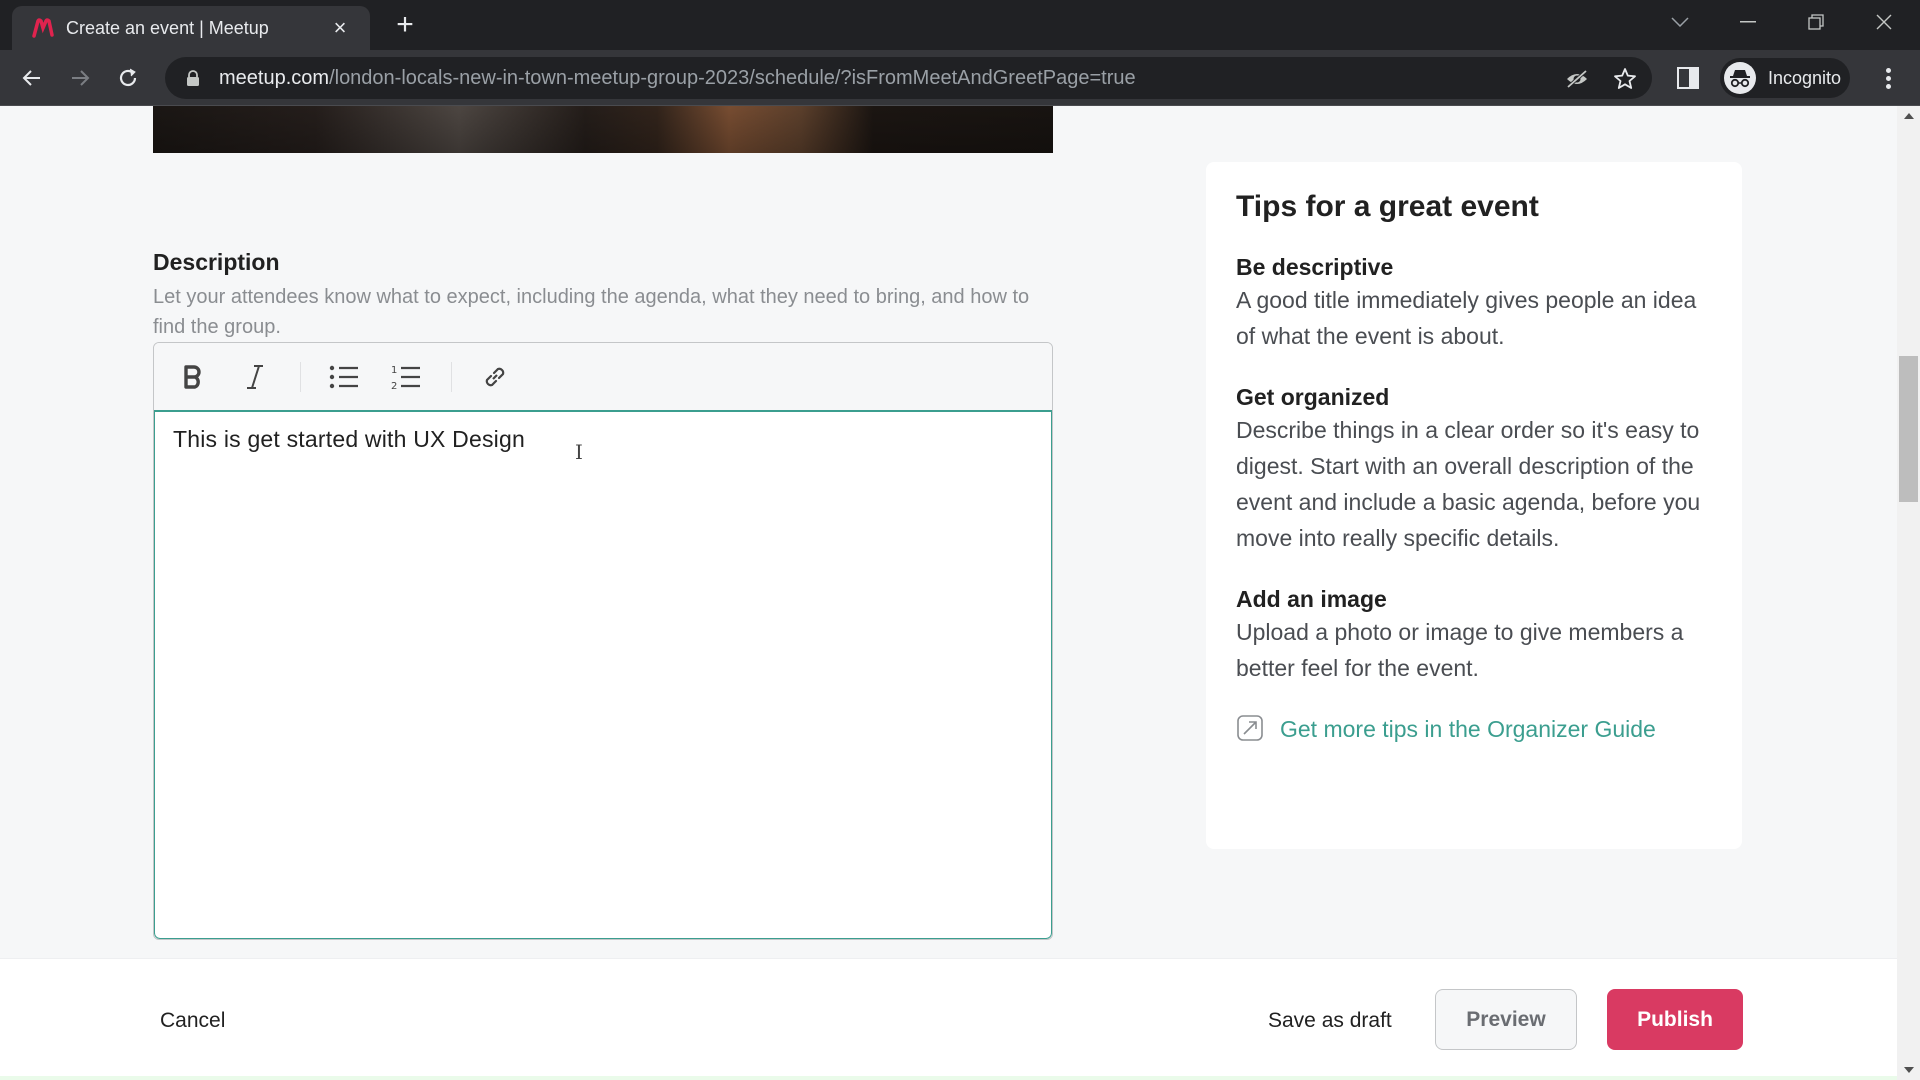 The height and width of the screenshot is (1080, 1920). I want to click on vertical-scrollbar, so click(1908, 593).